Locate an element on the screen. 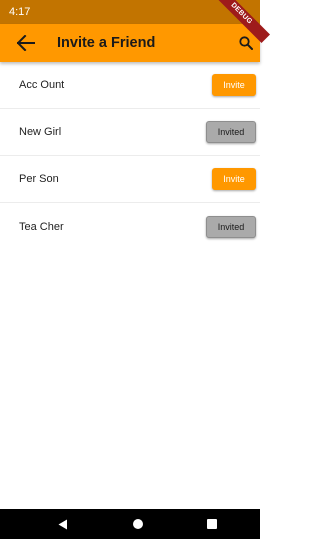 The height and width of the screenshot is (539, 320). app-bar: Invite a Friend is located at coordinates (130, 43).